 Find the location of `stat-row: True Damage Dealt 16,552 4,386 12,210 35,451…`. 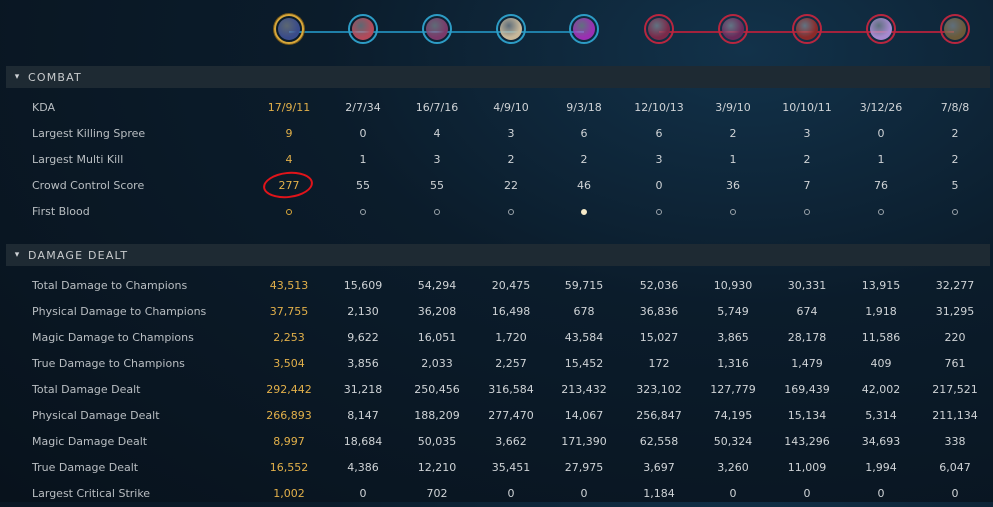

stat-row: True Damage Dealt 16,552 4,386 12,210 35,451… is located at coordinates (496, 468).